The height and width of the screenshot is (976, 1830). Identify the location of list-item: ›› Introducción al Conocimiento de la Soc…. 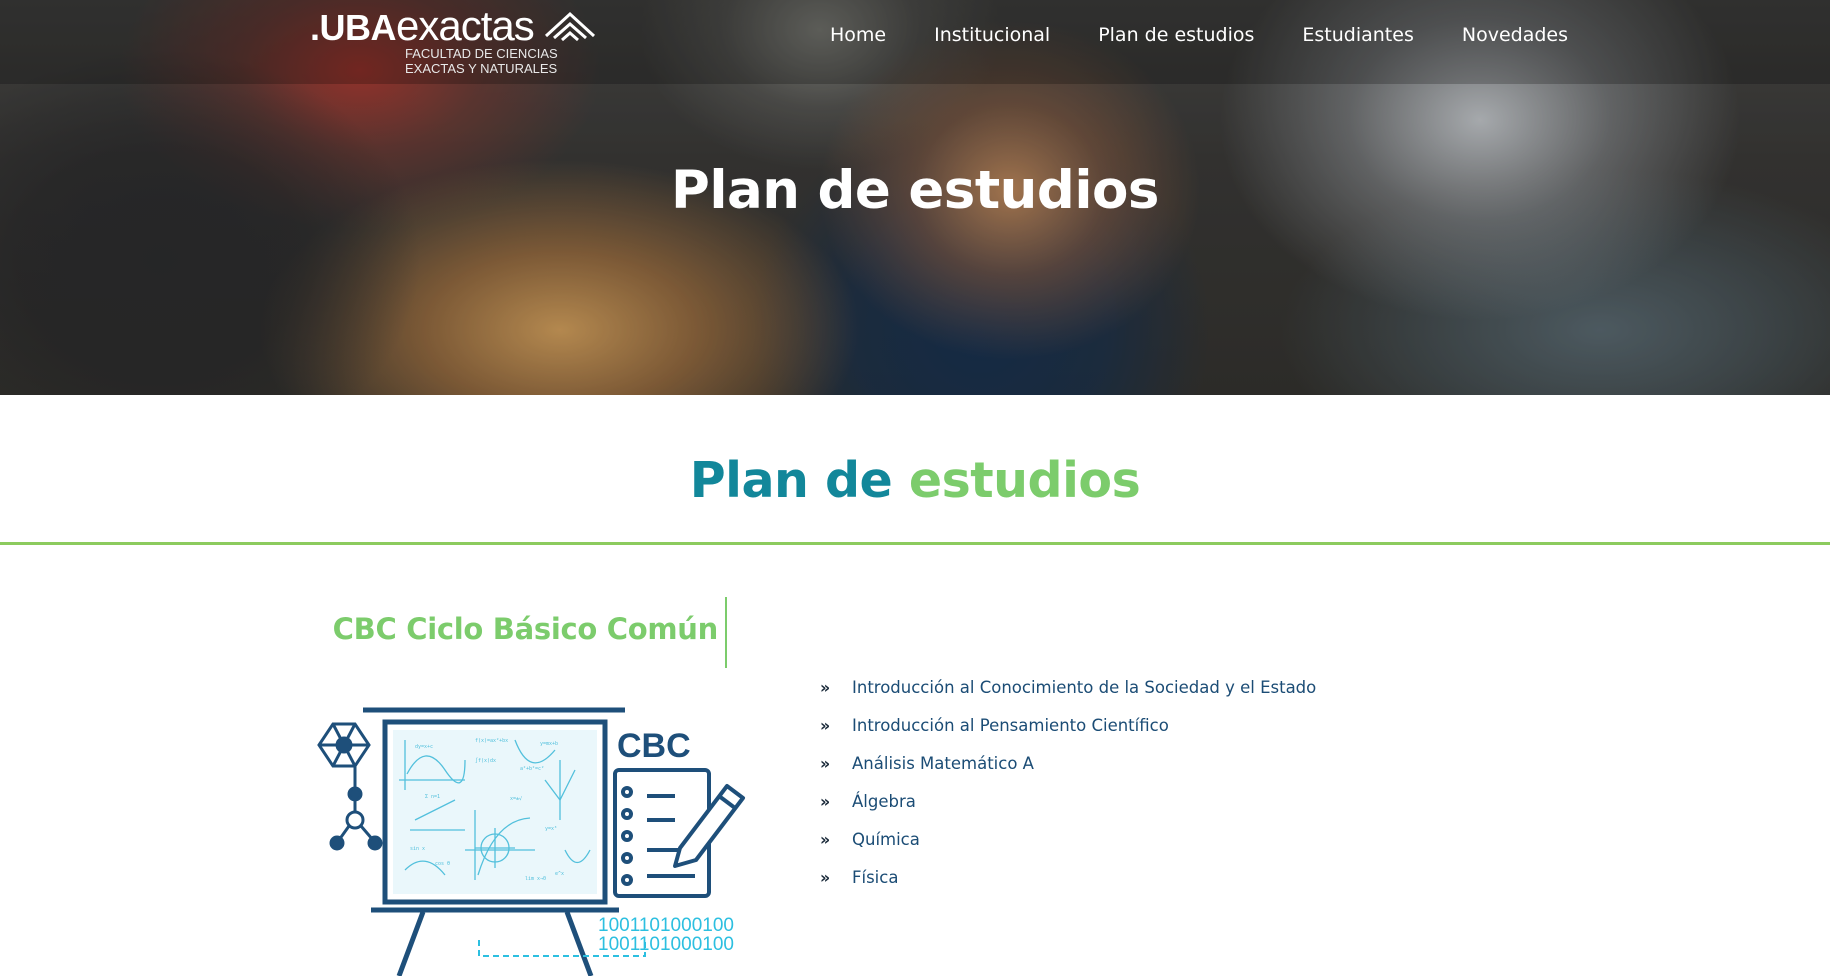
(1068, 687).